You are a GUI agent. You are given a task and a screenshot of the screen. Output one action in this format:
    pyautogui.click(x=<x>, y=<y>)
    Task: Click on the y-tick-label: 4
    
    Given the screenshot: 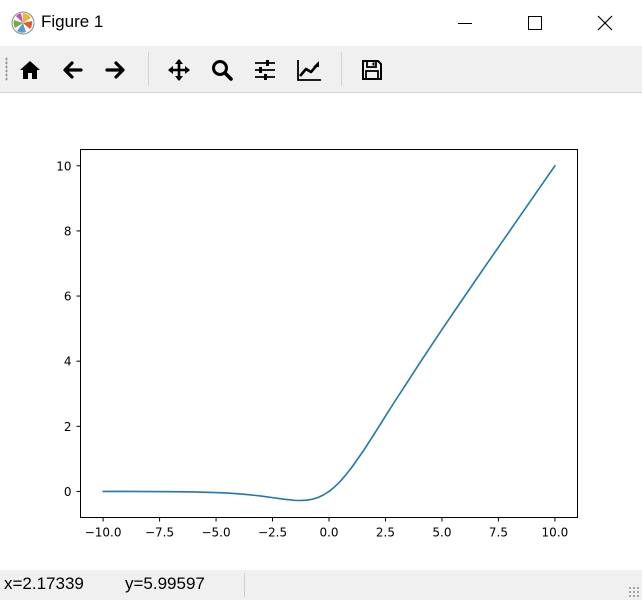 What is the action you would take?
    pyautogui.click(x=68, y=362)
    